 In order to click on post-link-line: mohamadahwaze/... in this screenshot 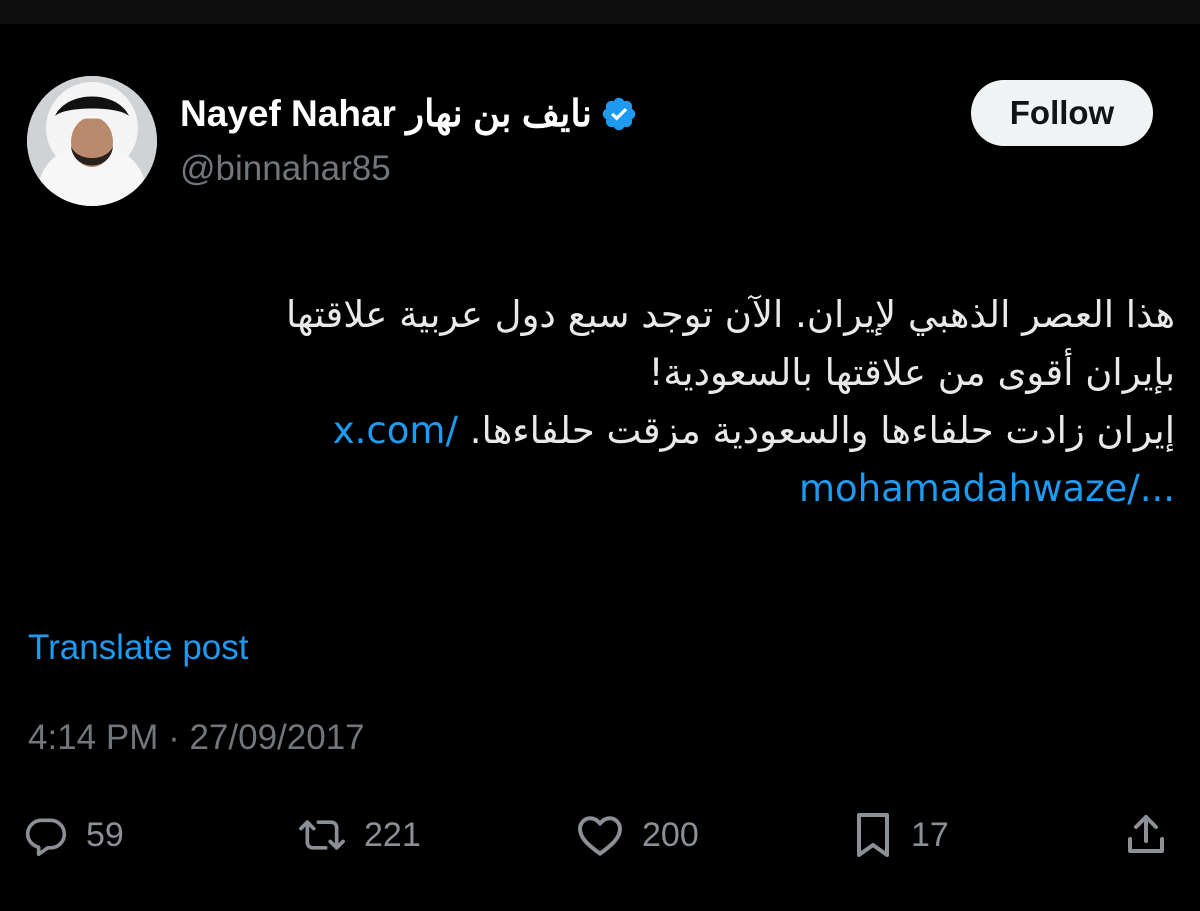, I will do `click(617, 489)`.